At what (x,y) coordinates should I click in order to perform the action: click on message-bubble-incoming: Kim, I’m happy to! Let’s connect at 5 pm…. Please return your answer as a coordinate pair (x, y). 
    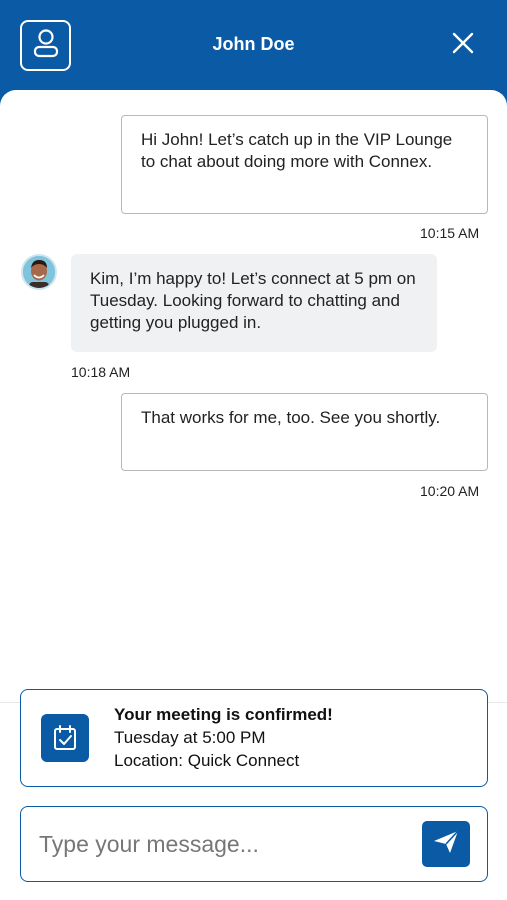
    Looking at the image, I should click on (254, 303).